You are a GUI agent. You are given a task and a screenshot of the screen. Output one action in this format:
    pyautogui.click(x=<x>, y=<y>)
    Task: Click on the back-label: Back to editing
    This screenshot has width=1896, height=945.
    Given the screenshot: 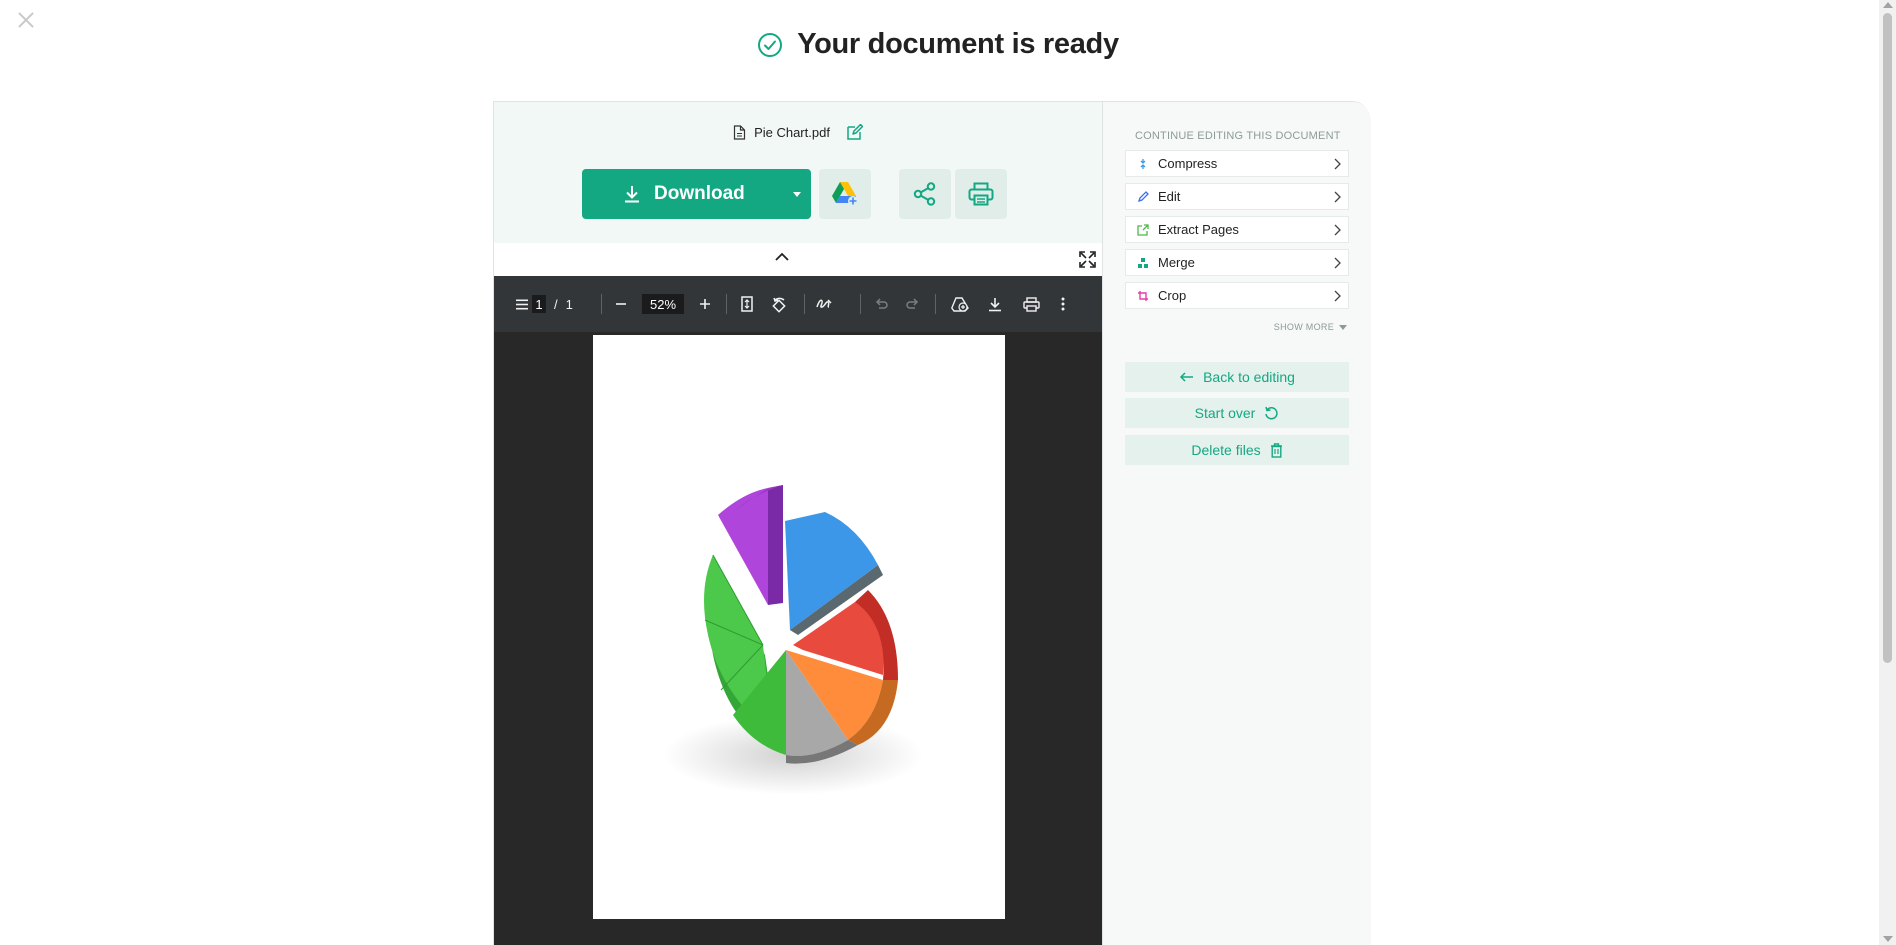 What is the action you would take?
    pyautogui.click(x=1249, y=377)
    